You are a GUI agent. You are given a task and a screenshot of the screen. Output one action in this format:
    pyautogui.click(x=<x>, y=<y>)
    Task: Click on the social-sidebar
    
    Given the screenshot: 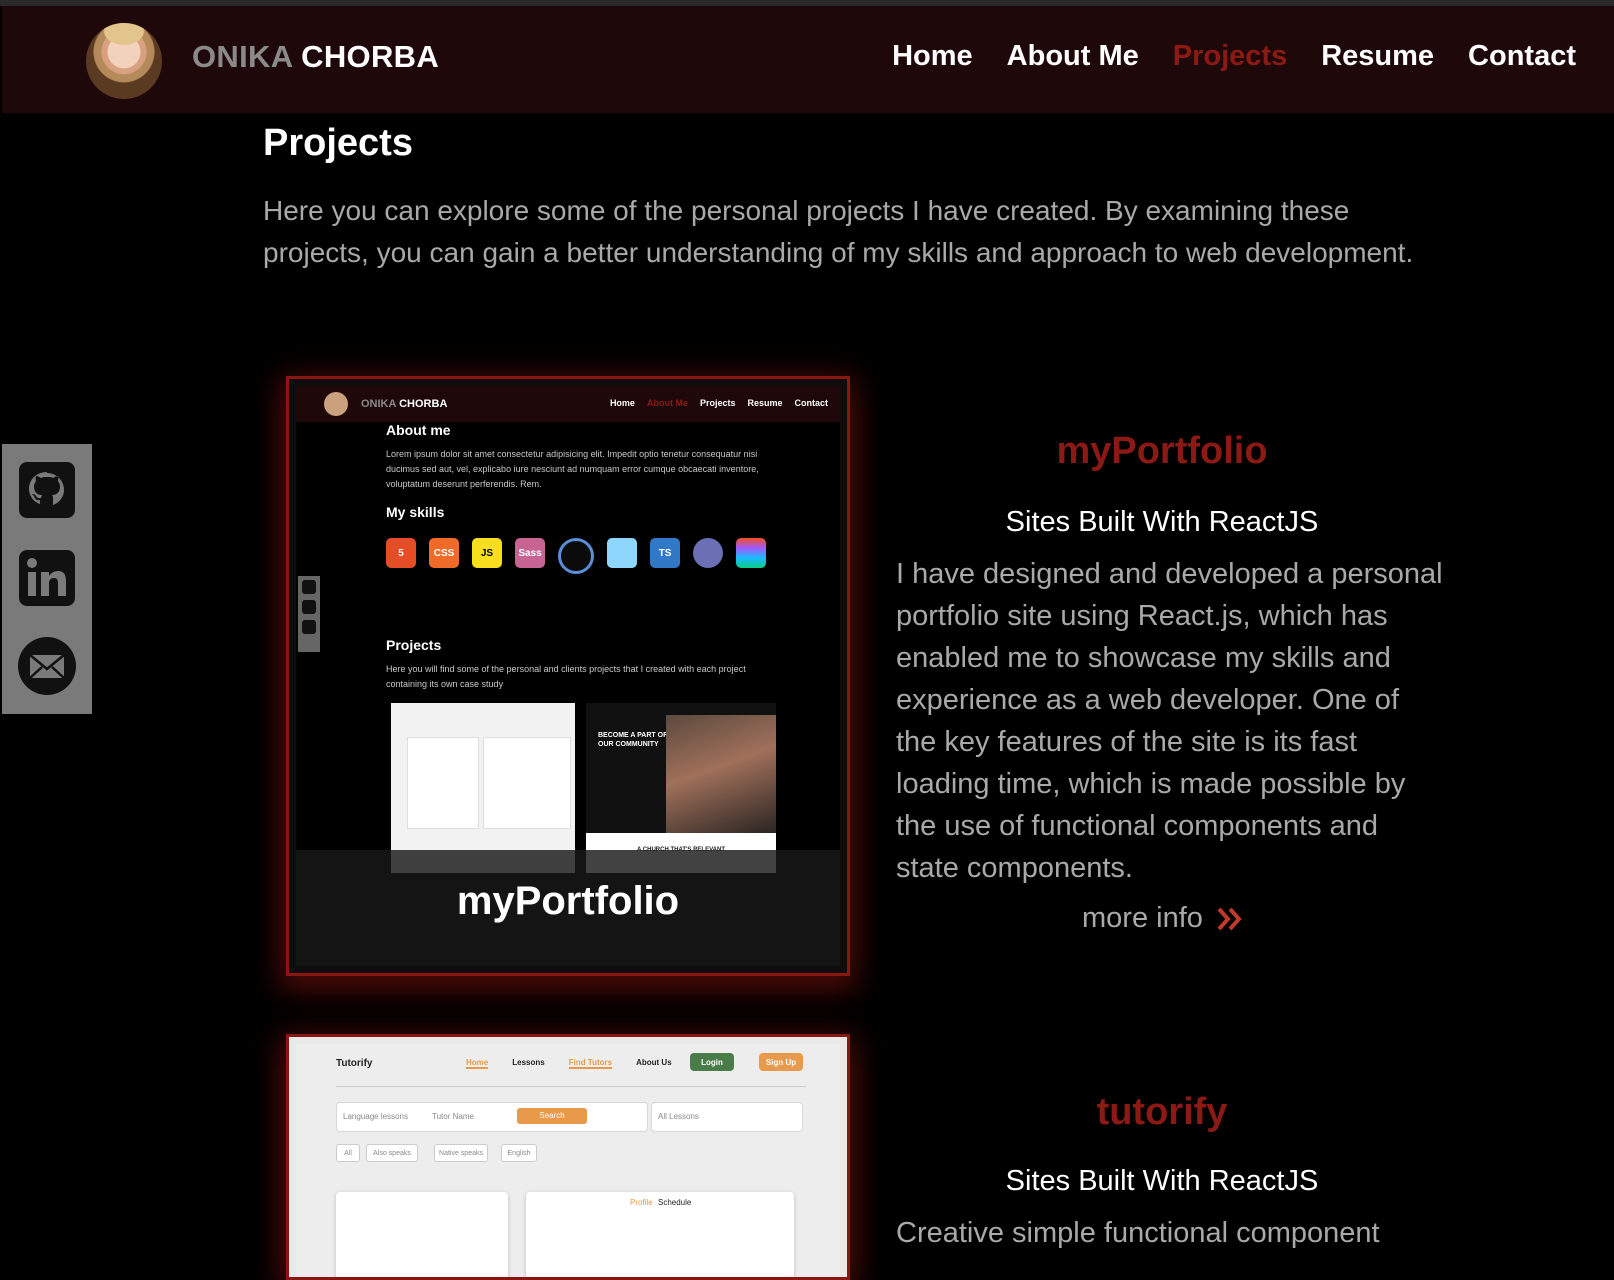 What is the action you would take?
    pyautogui.click(x=47, y=579)
    